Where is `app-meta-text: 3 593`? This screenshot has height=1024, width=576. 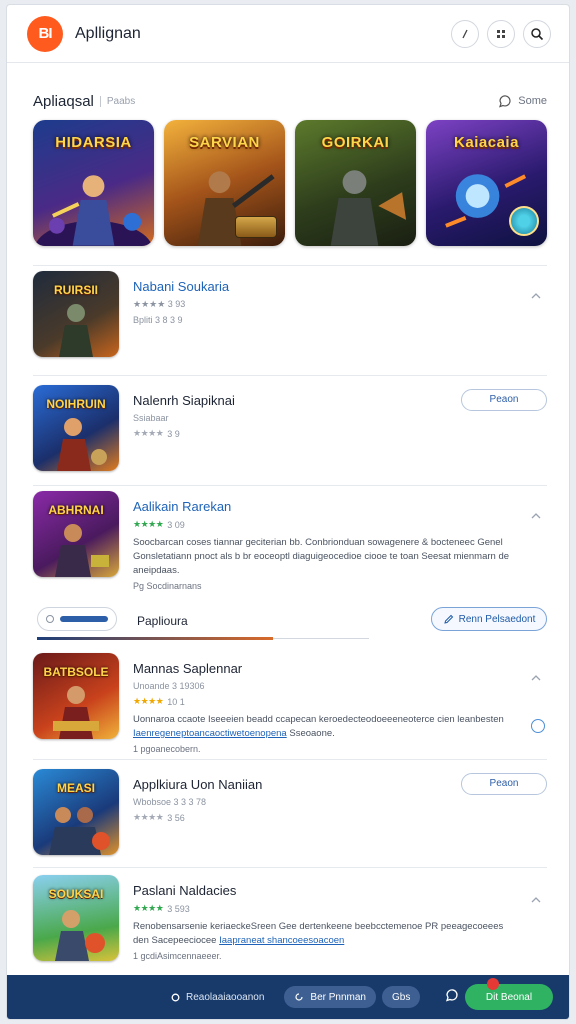 app-meta-text: 3 593 is located at coordinates (178, 908).